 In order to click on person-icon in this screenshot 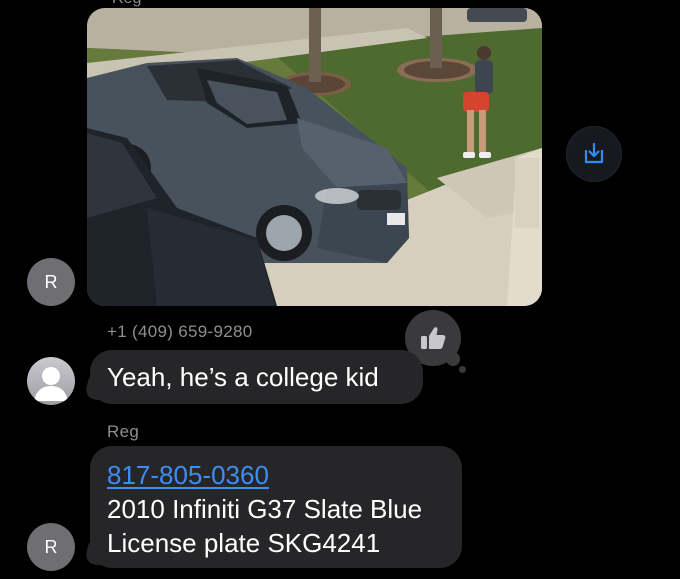, I will do `click(51, 384)`.